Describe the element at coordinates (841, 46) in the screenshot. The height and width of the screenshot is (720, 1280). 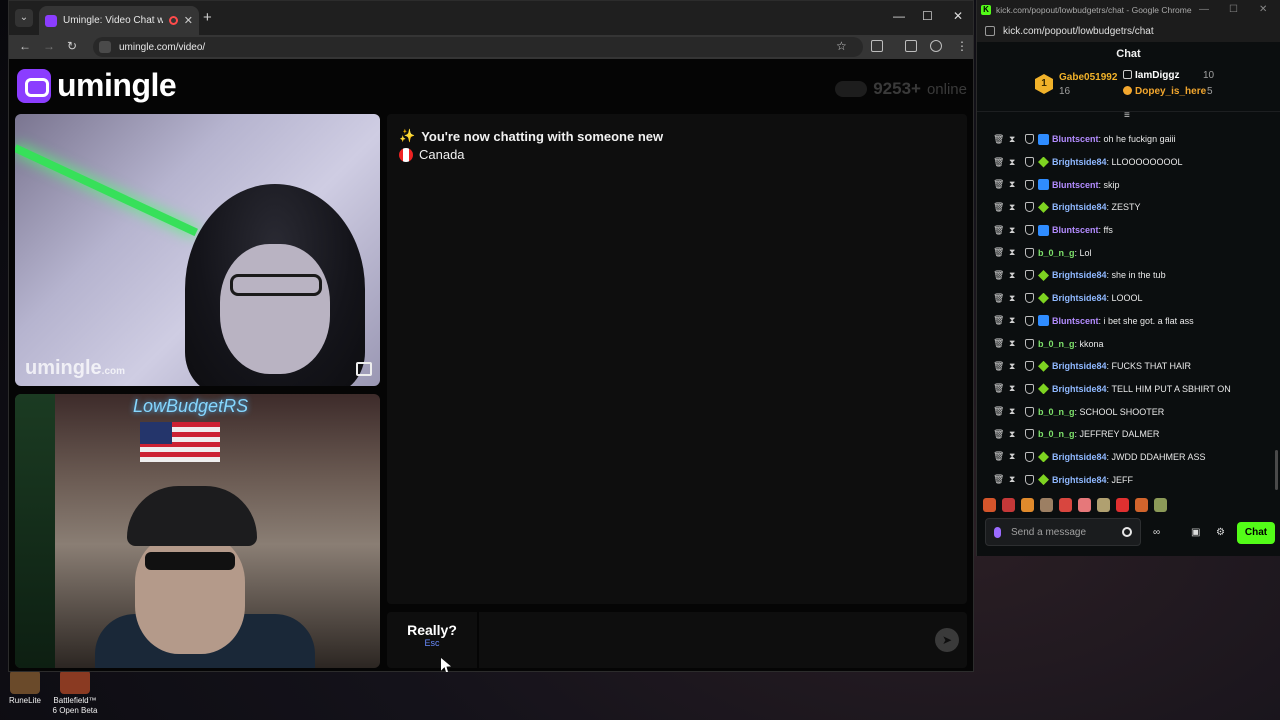
I see `bookmark-star-icon: ☆` at that location.